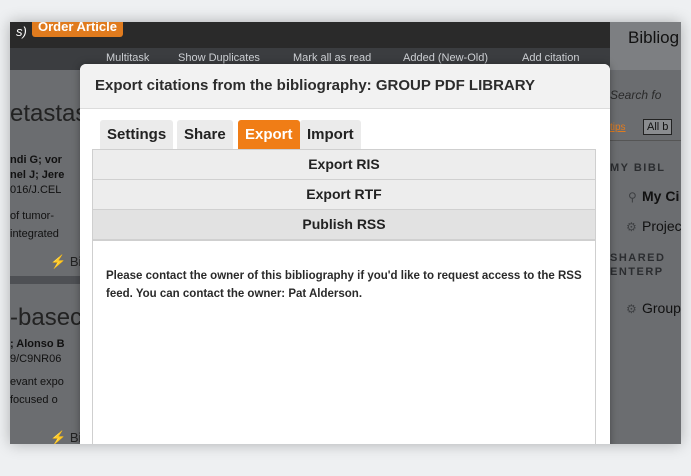  I want to click on toolbar-added-sort: Added (New-Old), so click(445, 58).